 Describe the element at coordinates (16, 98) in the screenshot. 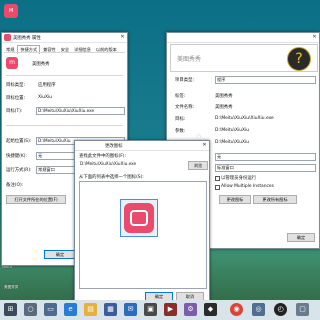

I see `label-target-location: 目标位置:` at that location.